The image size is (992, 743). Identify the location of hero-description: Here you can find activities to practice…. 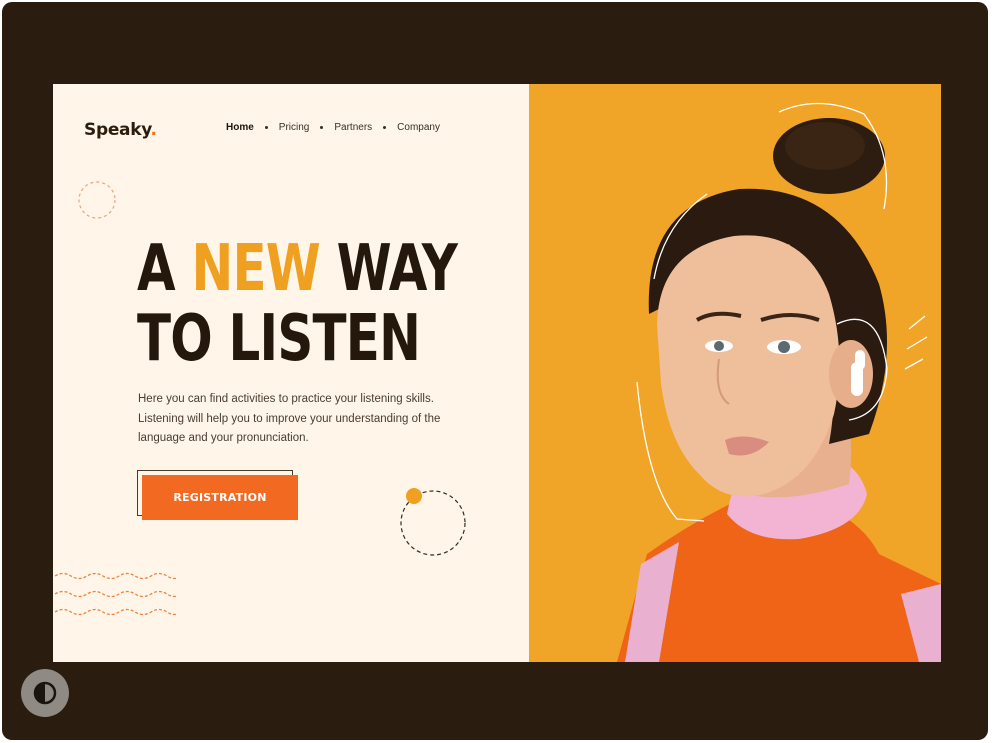
(289, 418).